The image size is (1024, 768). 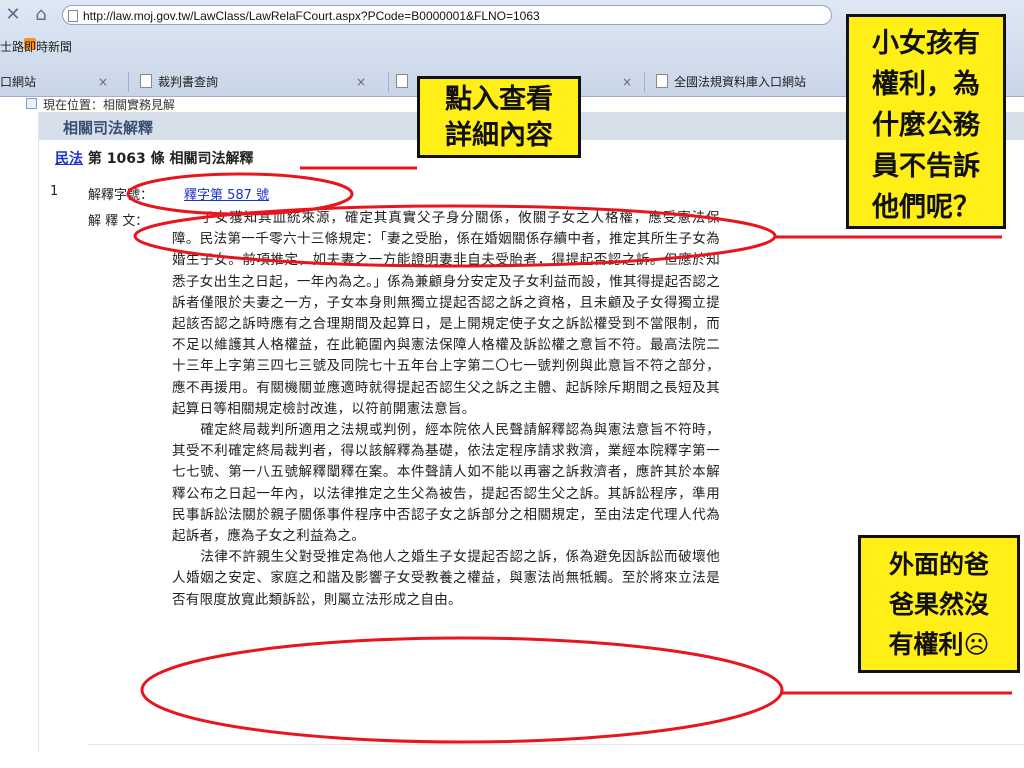 I want to click on breadcrumb: 現在位置：相關實務見解, so click(x=100, y=104).